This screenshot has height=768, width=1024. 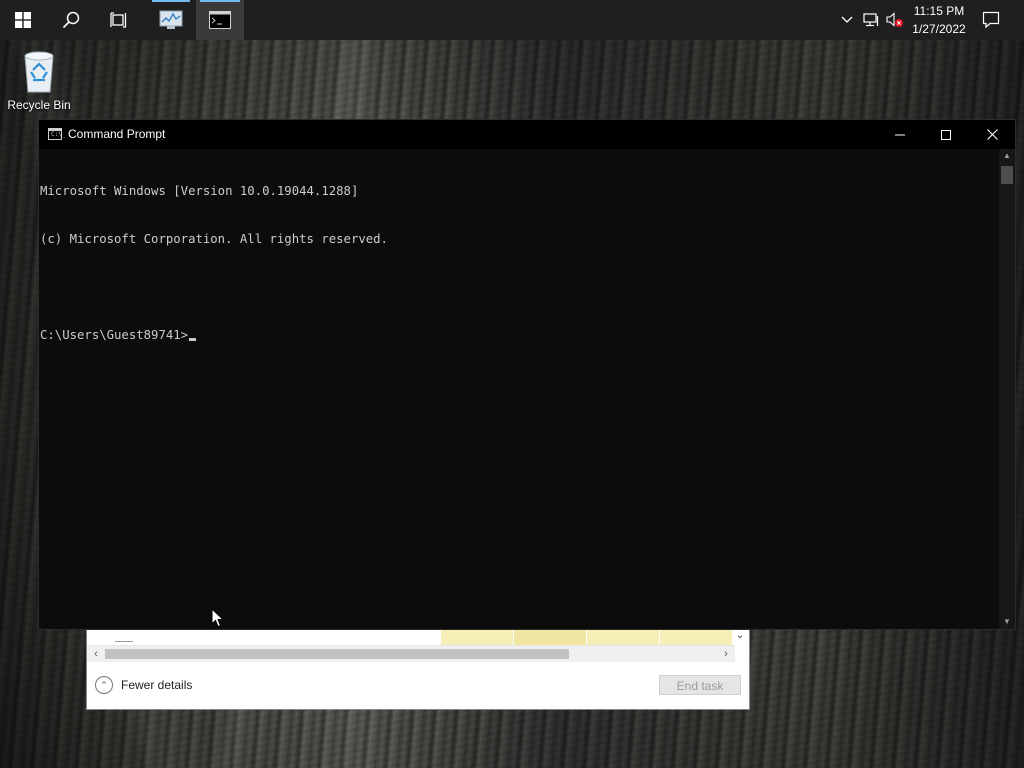 I want to click on text-cursor, so click(x=193, y=339).